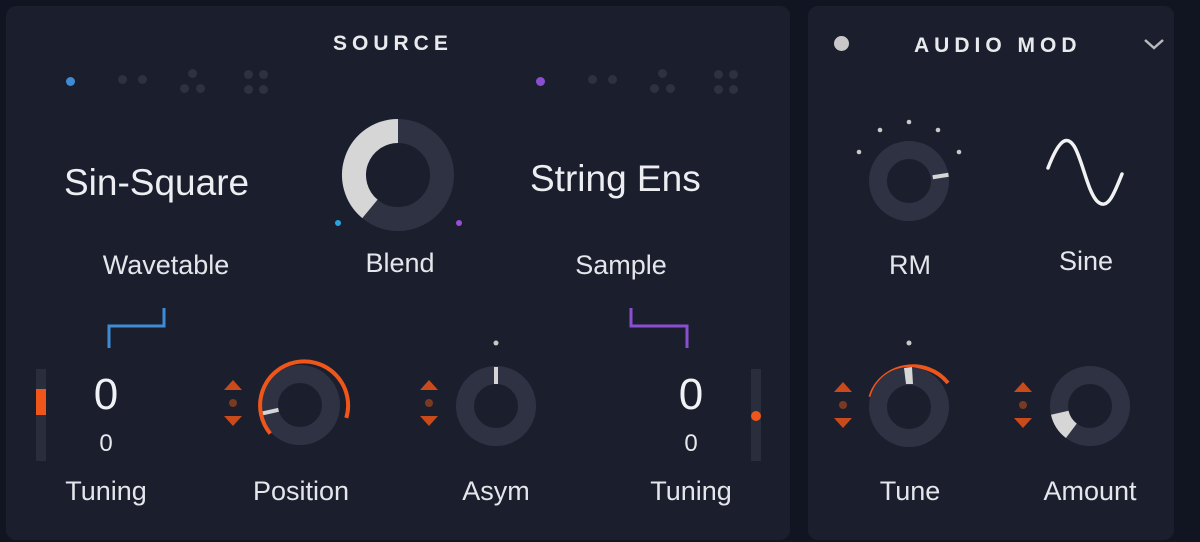 Image resolution: width=1200 pixels, height=542 pixels. I want to click on osc-b-tuning-value: 0, so click(691, 395).